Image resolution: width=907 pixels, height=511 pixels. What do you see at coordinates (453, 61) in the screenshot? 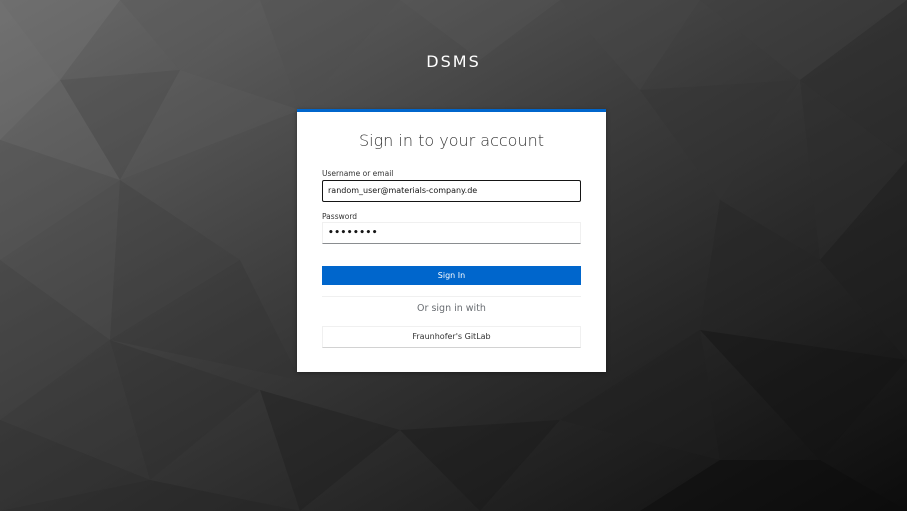
I see `app-title: DSMS` at bounding box center [453, 61].